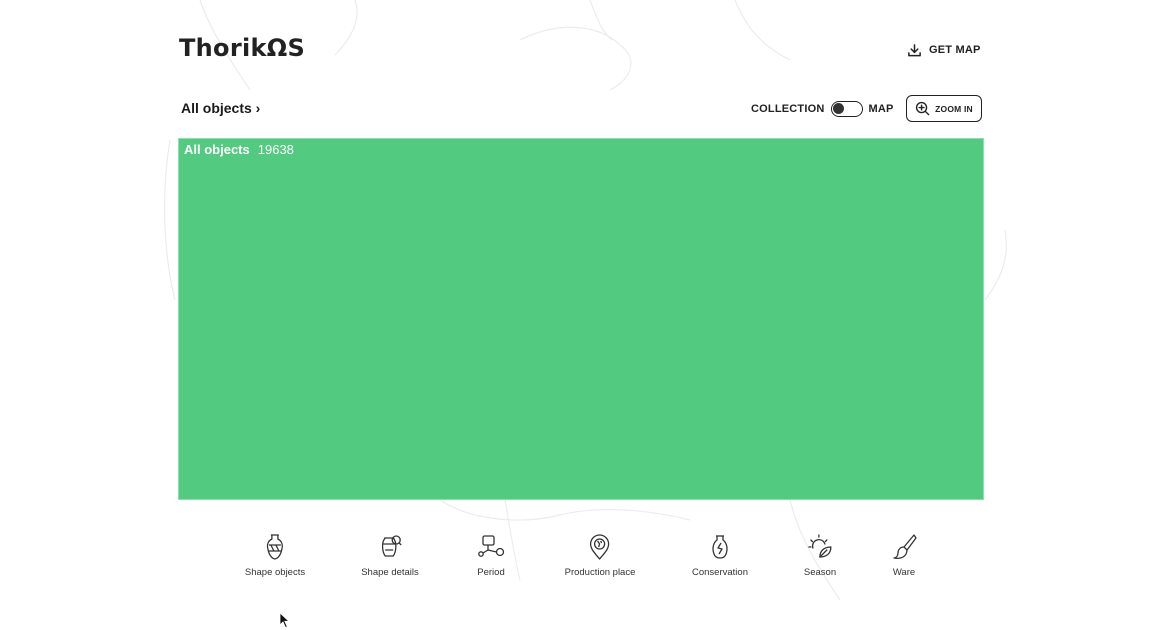  What do you see at coordinates (491, 546) in the screenshot?
I see `timeline-icon` at bounding box center [491, 546].